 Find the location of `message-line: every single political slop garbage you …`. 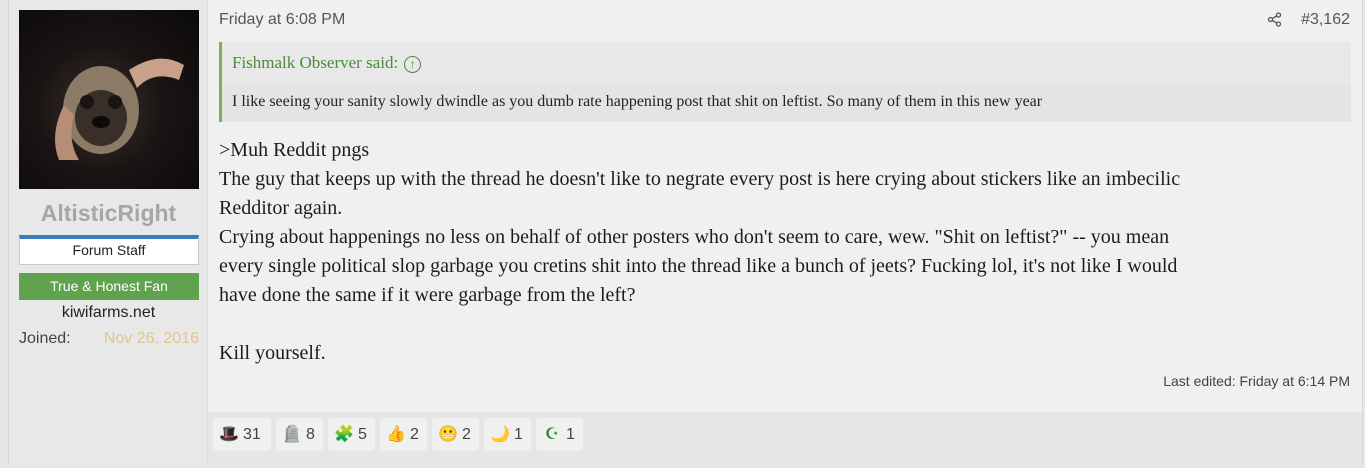

message-line: every single political slop garbage you … is located at coordinates (698, 266).